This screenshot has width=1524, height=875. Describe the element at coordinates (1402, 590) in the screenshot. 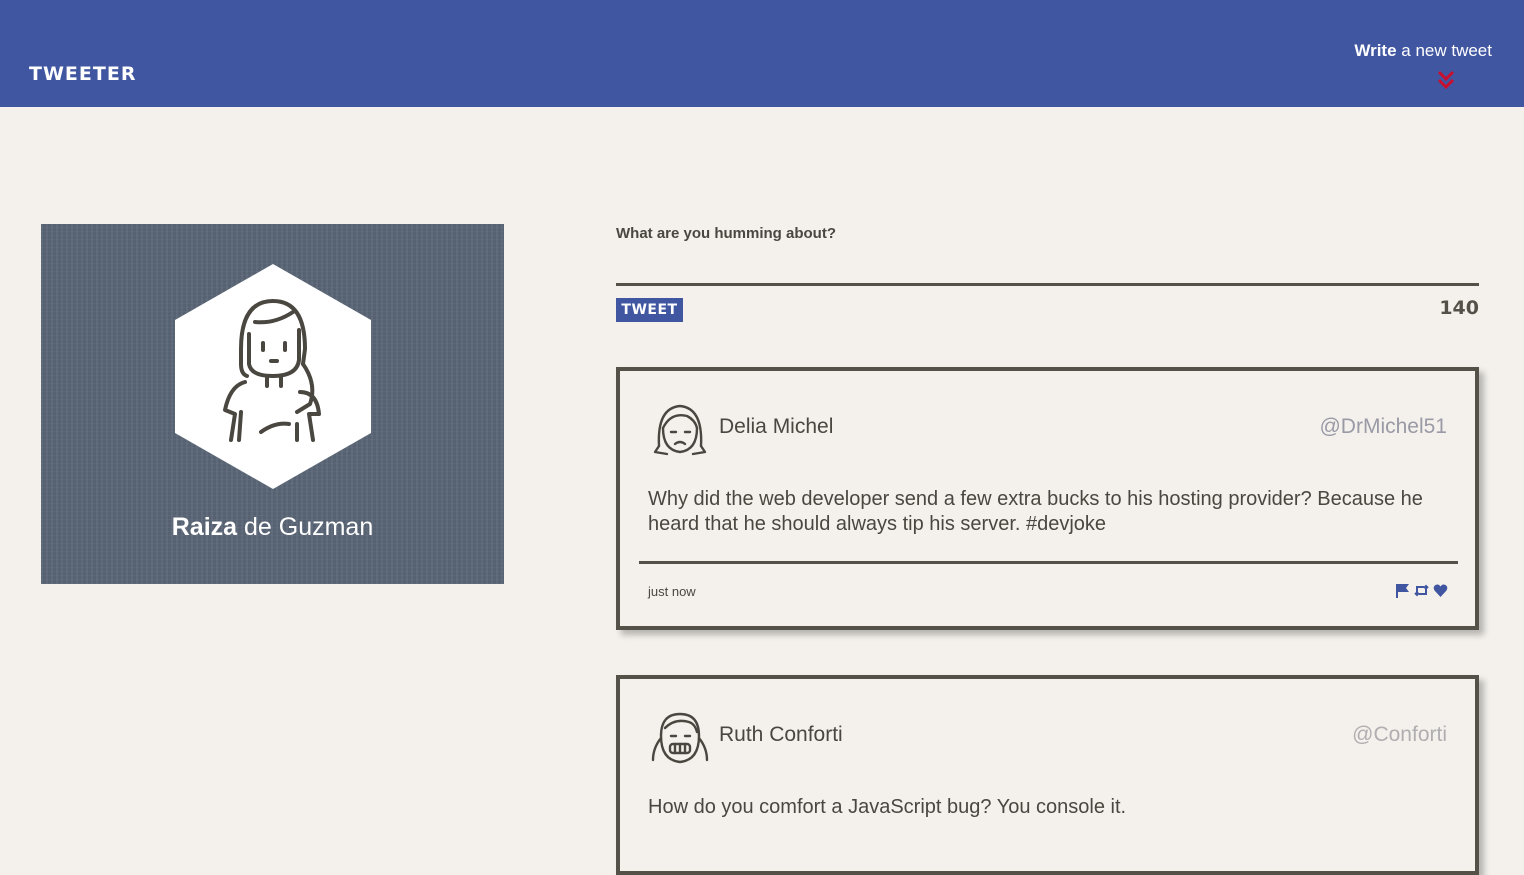

I see `flag-icon` at that location.